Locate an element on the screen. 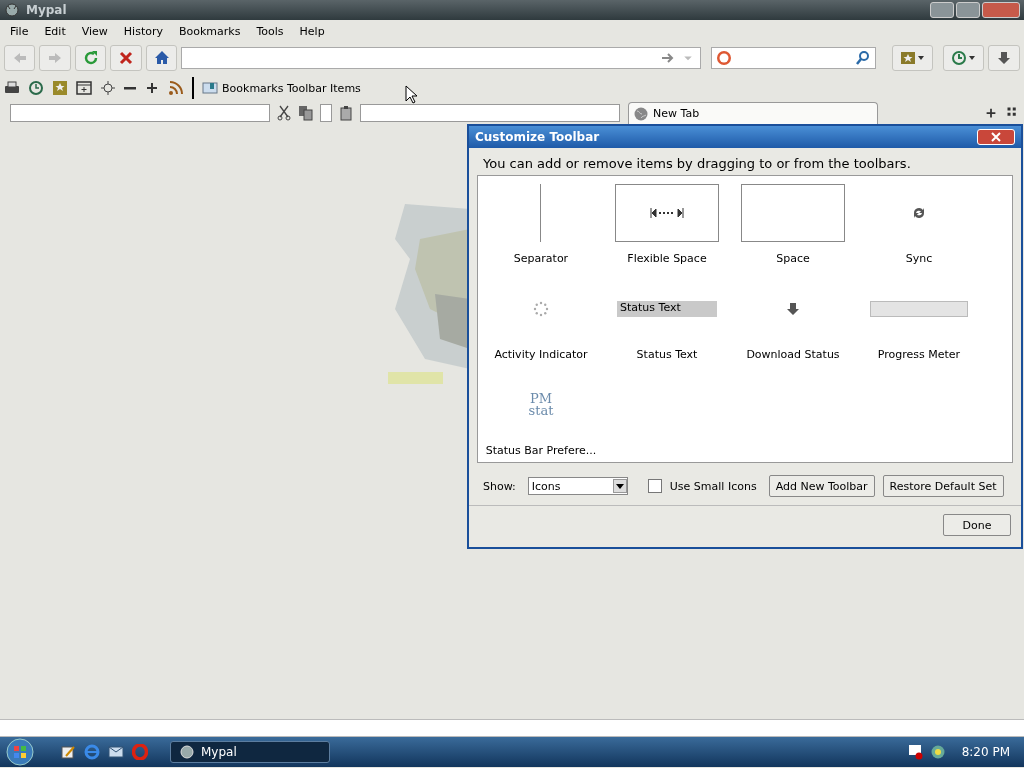 Image resolution: width=1024 pixels, height=768 pixels. stop-icon is located at coordinates (126, 58).